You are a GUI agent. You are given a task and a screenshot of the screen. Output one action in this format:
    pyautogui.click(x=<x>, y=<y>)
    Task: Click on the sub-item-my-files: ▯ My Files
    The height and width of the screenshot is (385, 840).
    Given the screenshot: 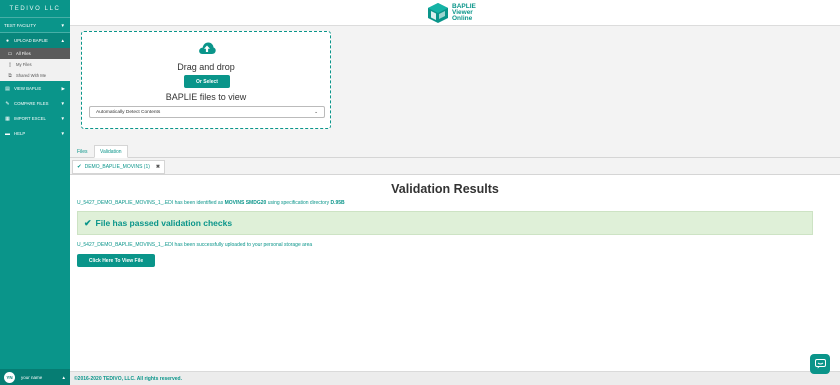 What is the action you would take?
    pyautogui.click(x=35, y=64)
    